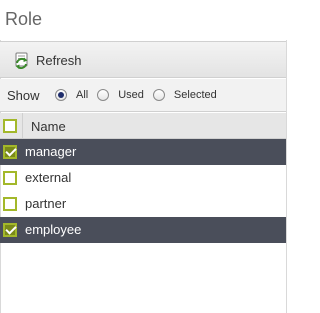  I want to click on radio-label-selected: Selected, so click(195, 95).